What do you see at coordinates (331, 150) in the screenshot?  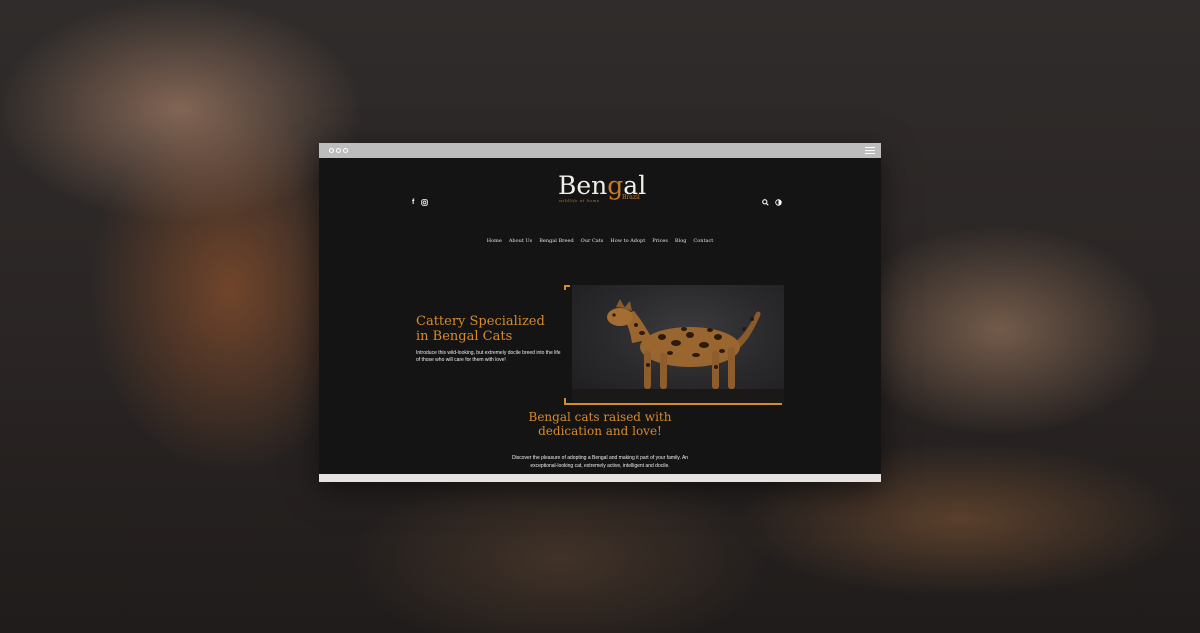 I see `window-dot-close` at bounding box center [331, 150].